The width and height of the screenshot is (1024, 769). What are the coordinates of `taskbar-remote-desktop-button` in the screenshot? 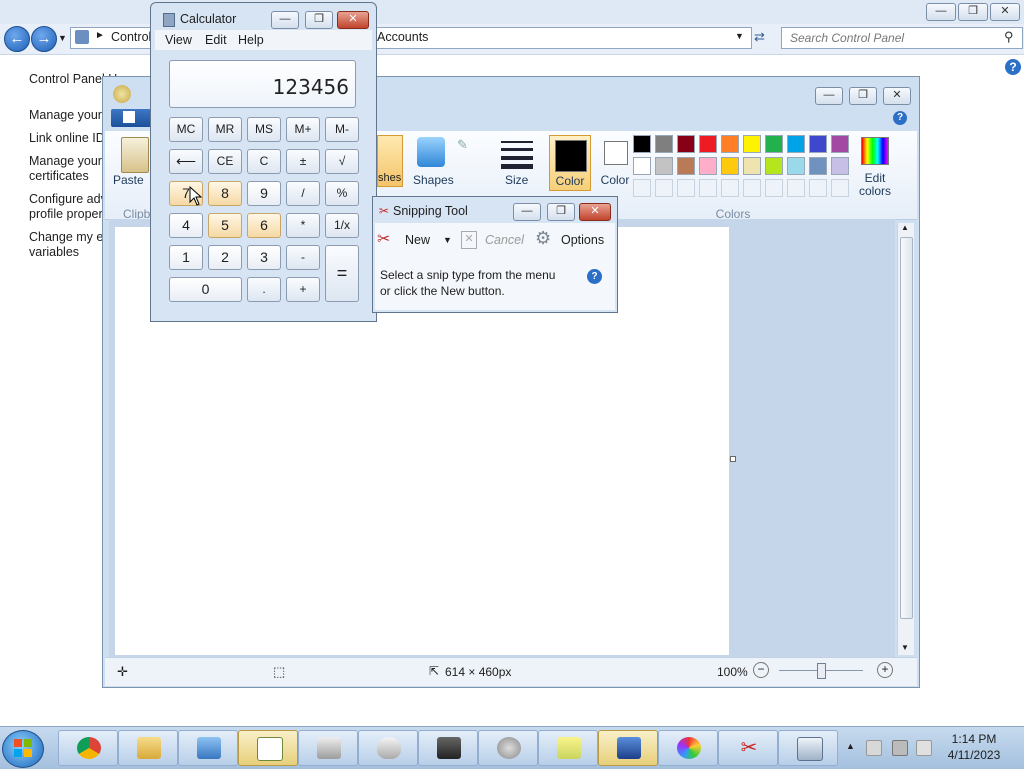 It's located at (628, 748).